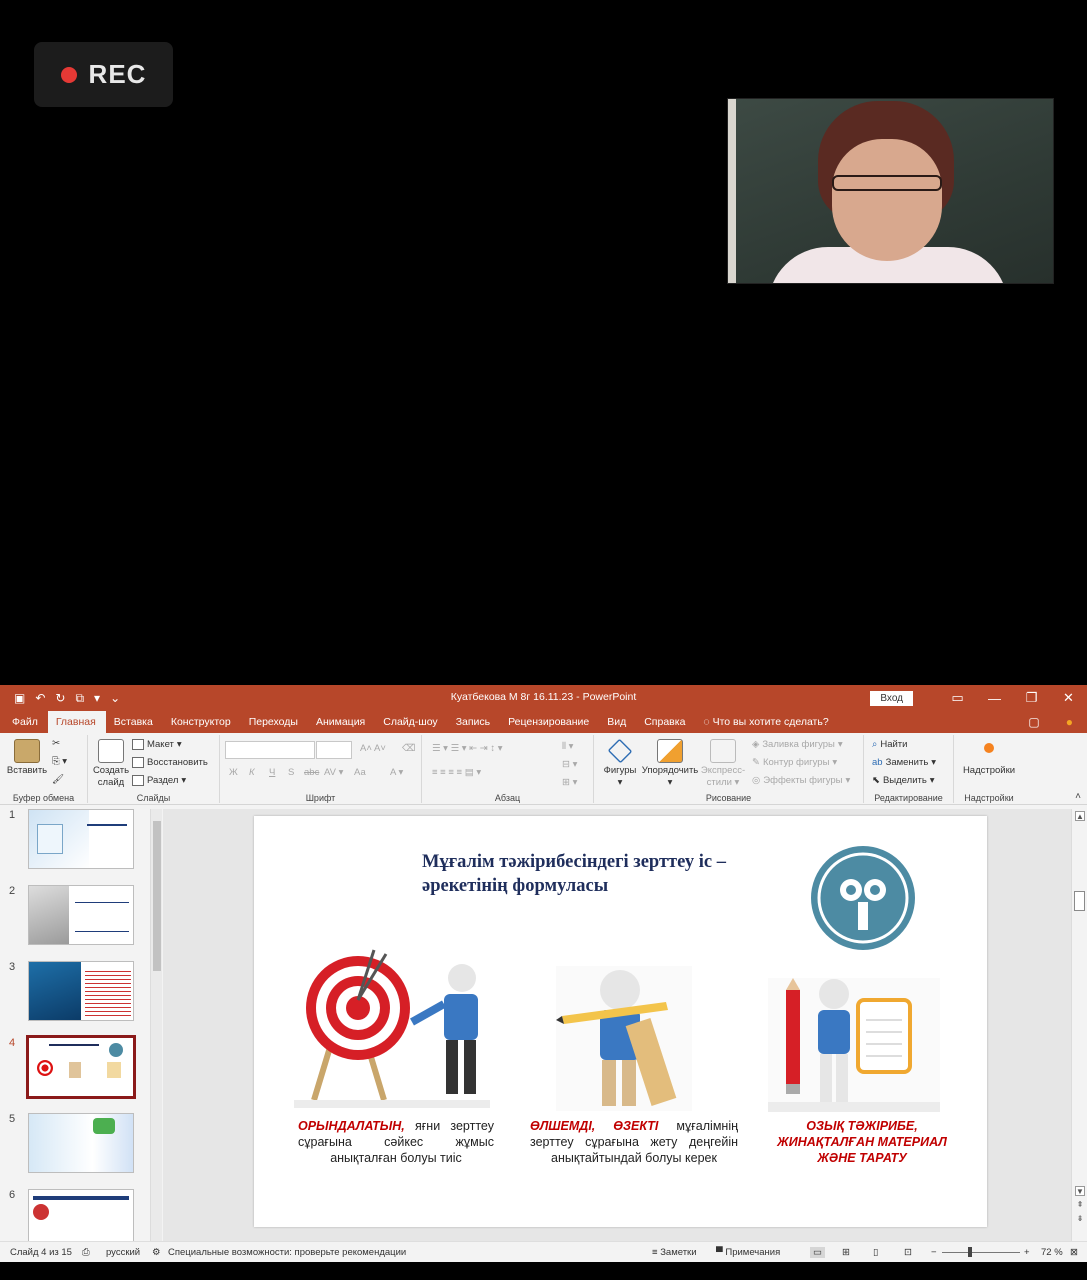  Describe the element at coordinates (674, 1252) in the screenshot. I see `notes-button: ≡ Заметки` at that location.